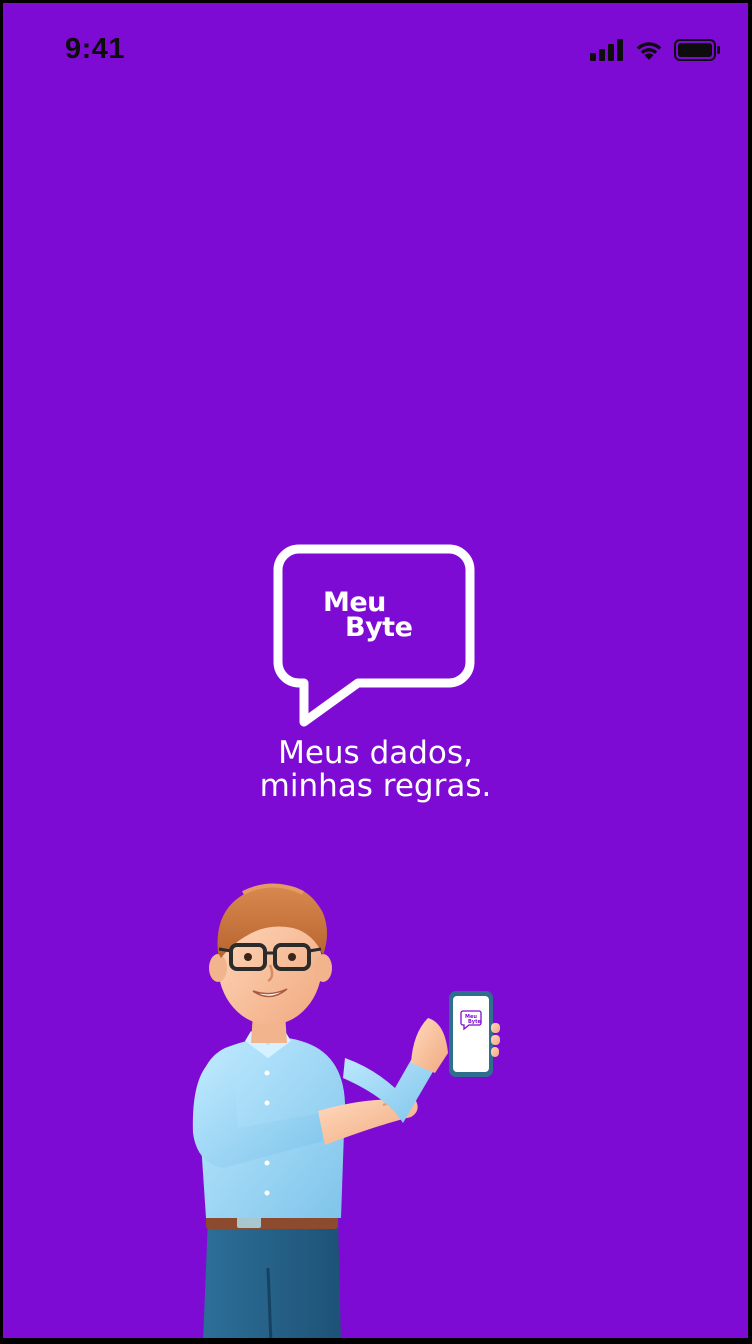  I want to click on status-time: 9:41, so click(95, 49).